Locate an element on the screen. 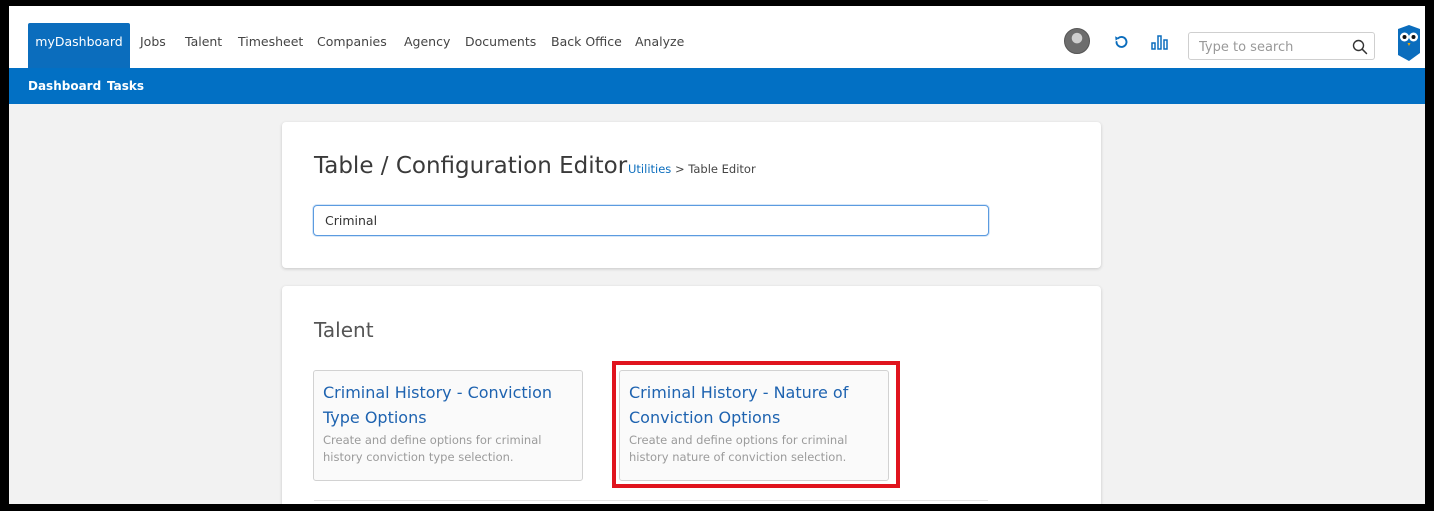 This screenshot has width=1434, height=511. refresh-icon is located at coordinates (1121, 42).